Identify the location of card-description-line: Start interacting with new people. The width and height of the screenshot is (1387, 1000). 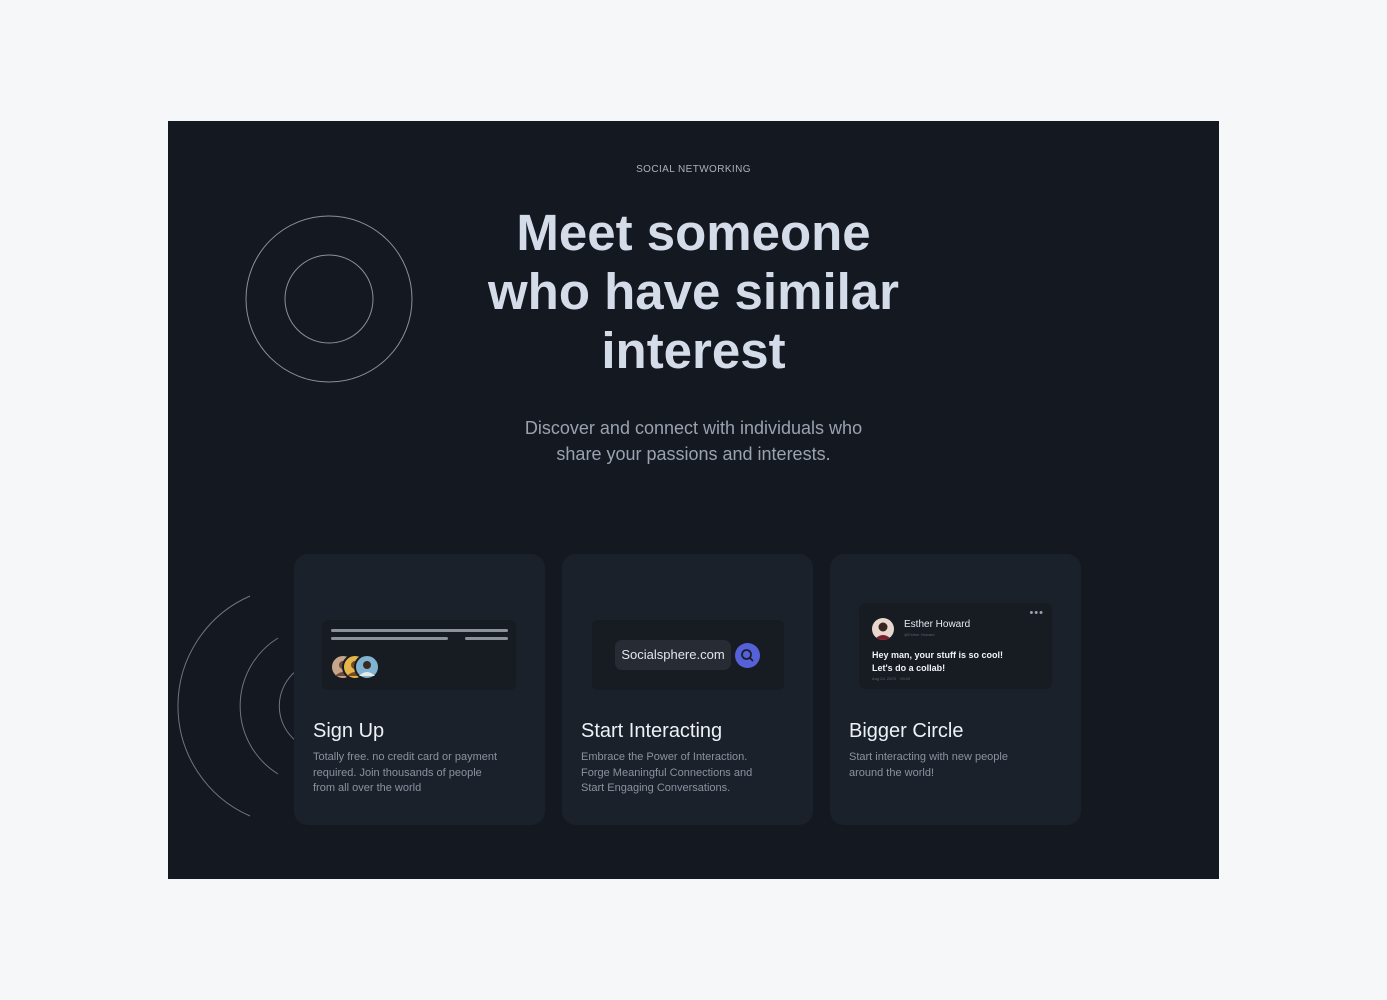
(928, 757).